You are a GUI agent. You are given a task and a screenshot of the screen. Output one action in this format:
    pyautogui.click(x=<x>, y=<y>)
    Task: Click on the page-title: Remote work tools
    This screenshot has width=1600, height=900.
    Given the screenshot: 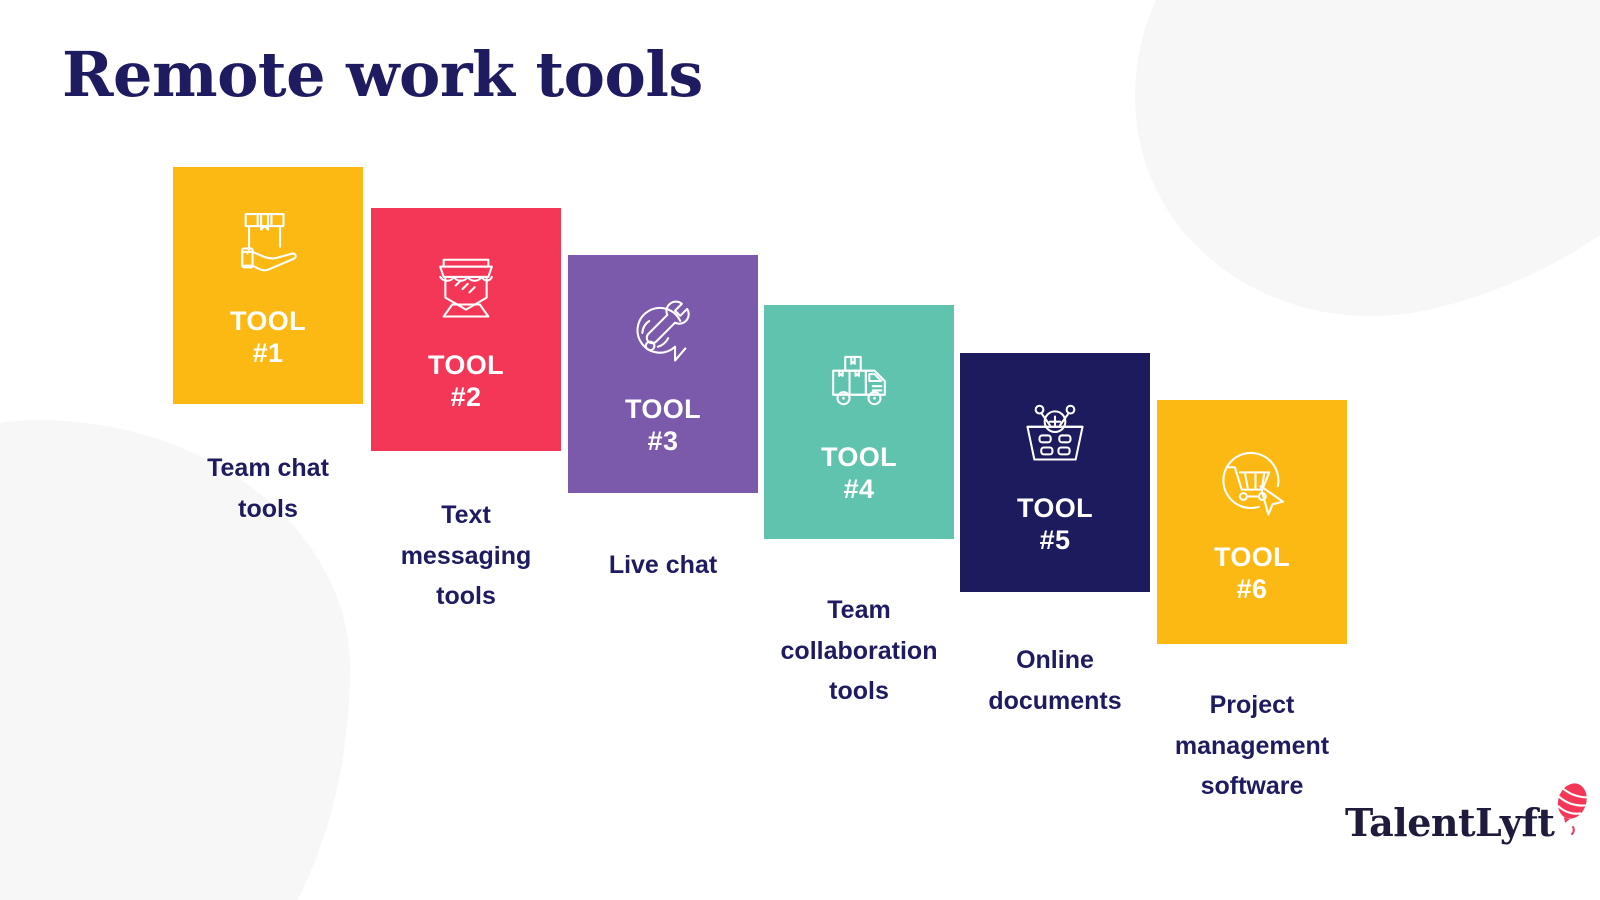 What is the action you would take?
    pyautogui.click(x=382, y=74)
    